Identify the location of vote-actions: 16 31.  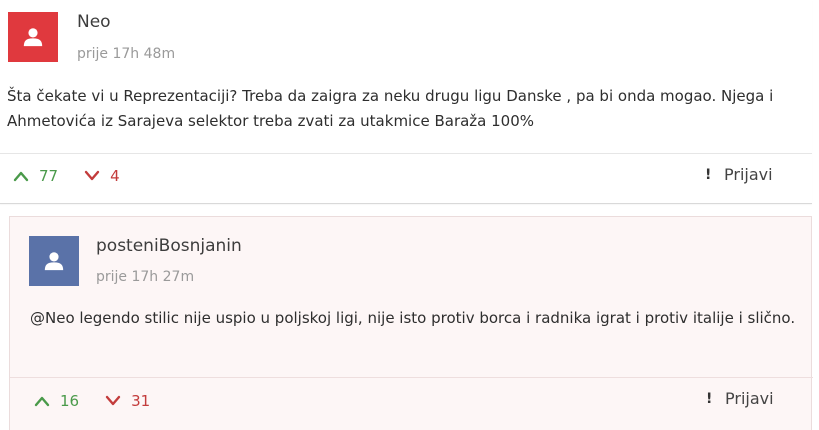
(92, 401).